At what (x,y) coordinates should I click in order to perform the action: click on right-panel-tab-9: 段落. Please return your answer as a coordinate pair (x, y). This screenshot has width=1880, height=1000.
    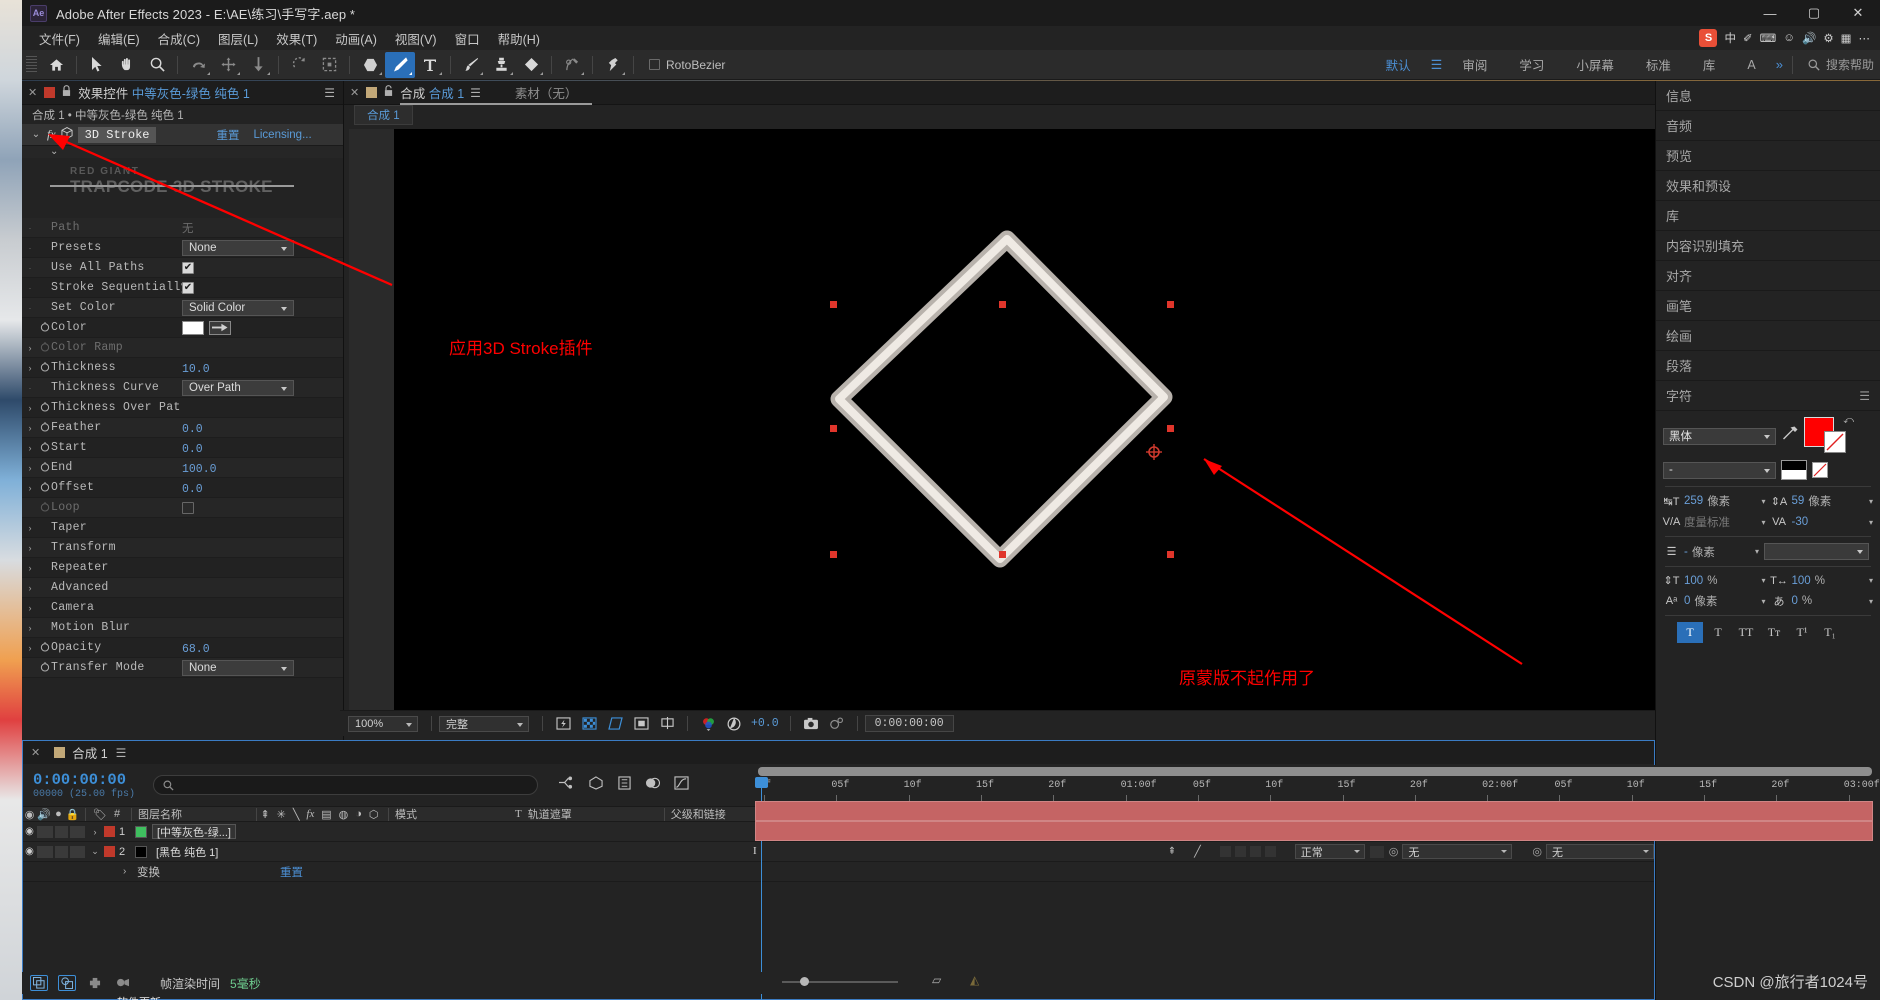
    Looking at the image, I should click on (1768, 366).